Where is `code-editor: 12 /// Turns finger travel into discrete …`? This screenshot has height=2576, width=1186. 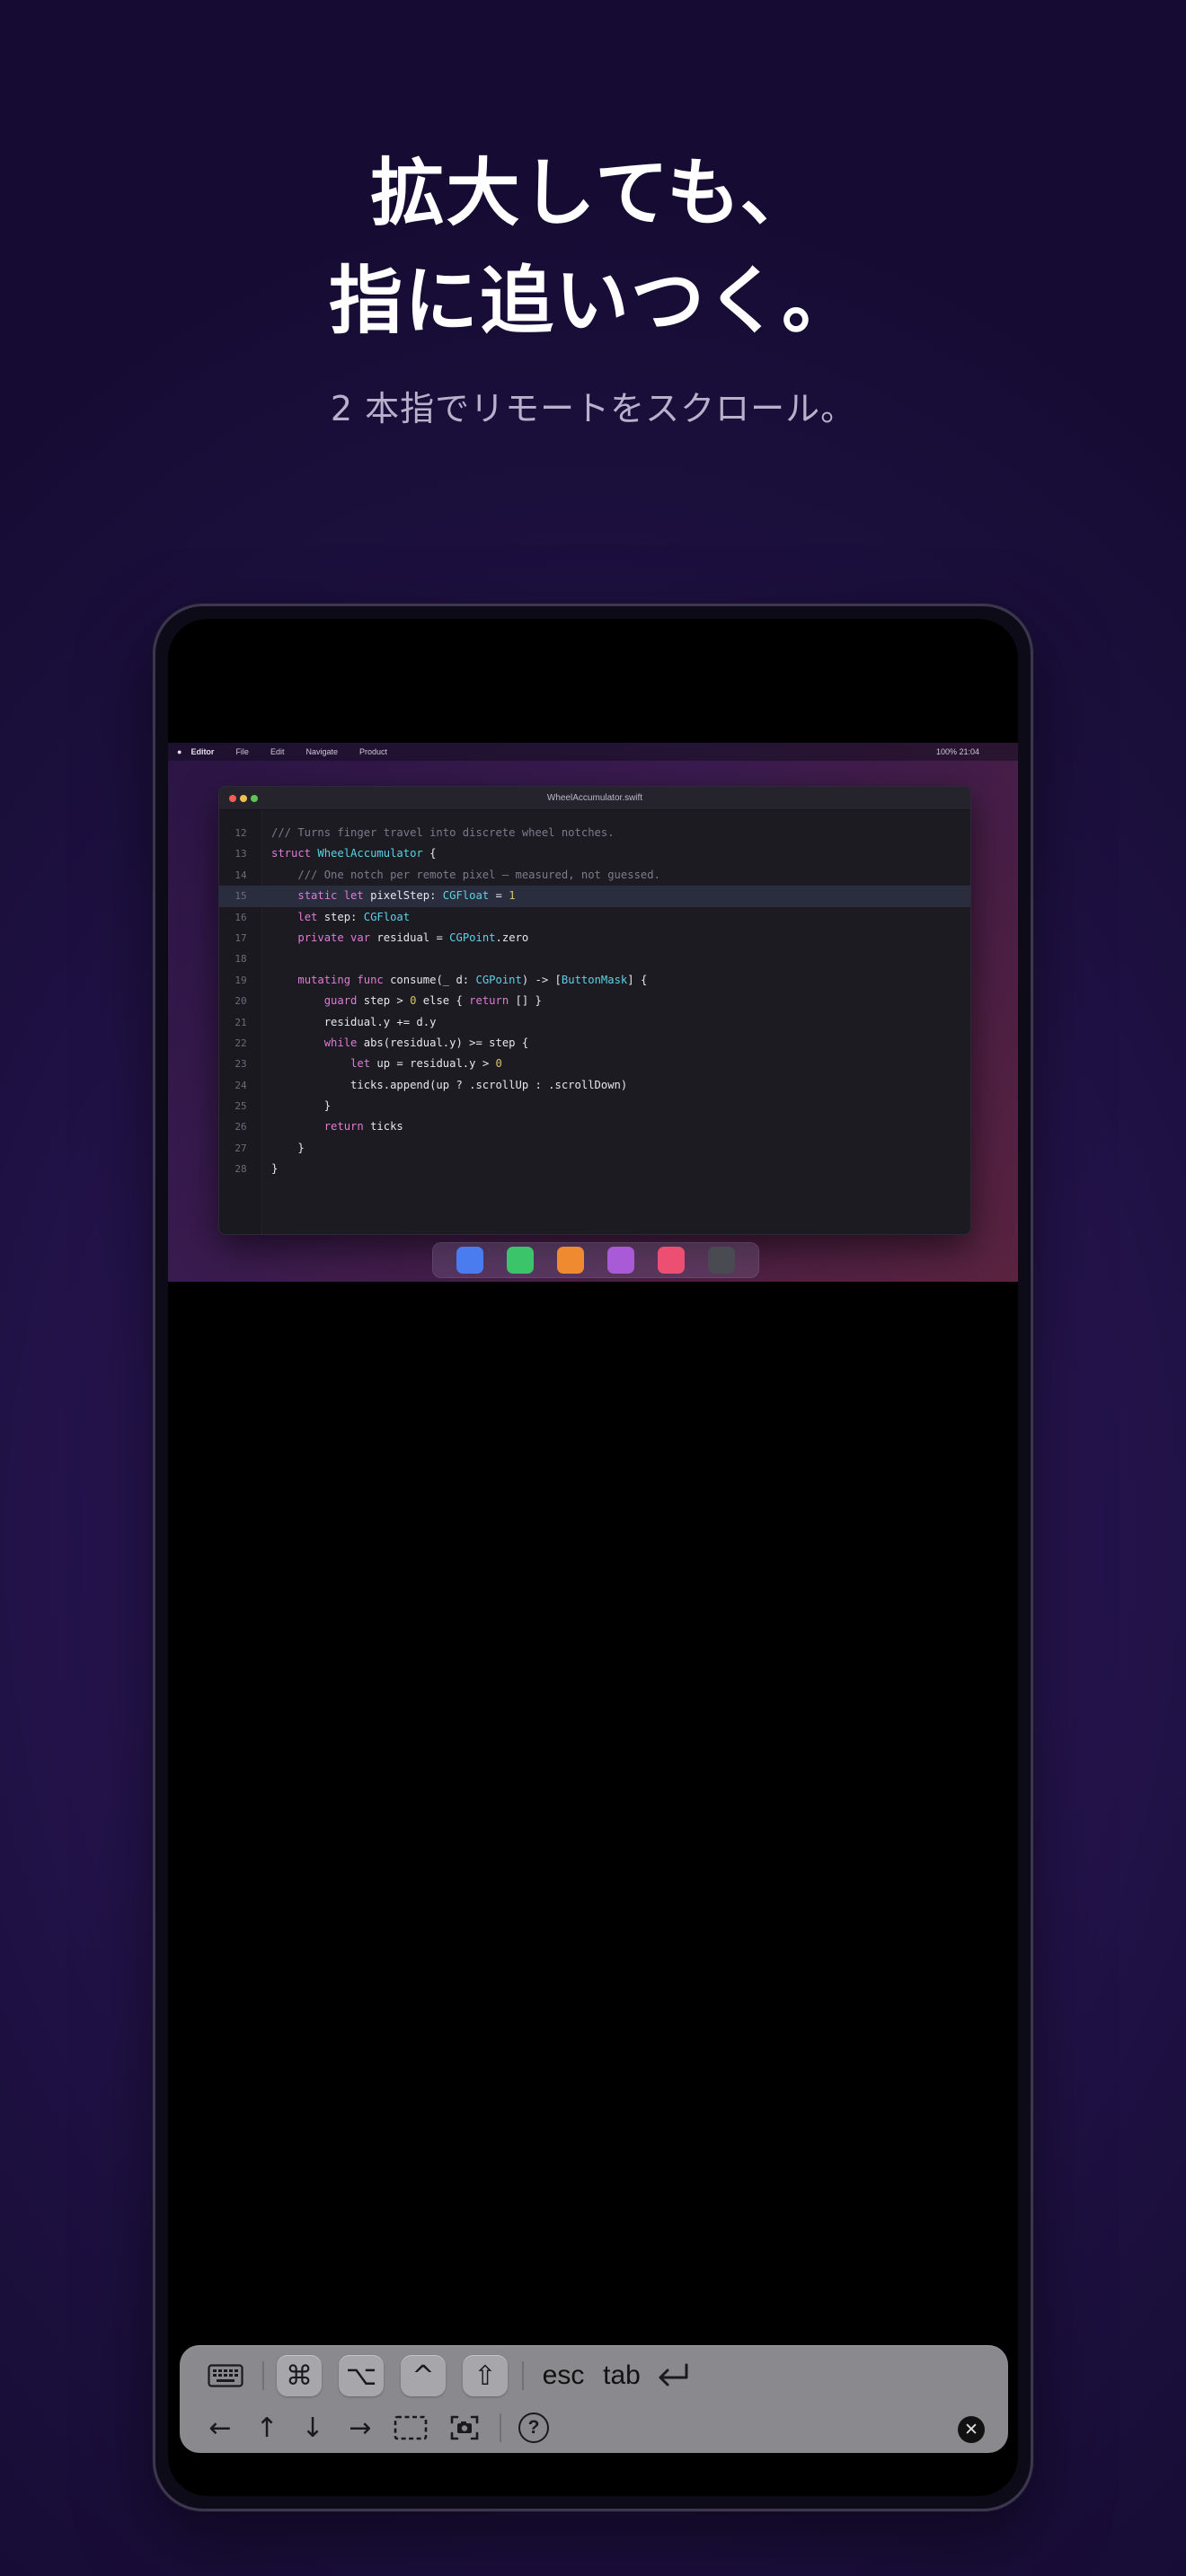 code-editor: 12 /// Turns finger travel into discrete … is located at coordinates (594, 1001).